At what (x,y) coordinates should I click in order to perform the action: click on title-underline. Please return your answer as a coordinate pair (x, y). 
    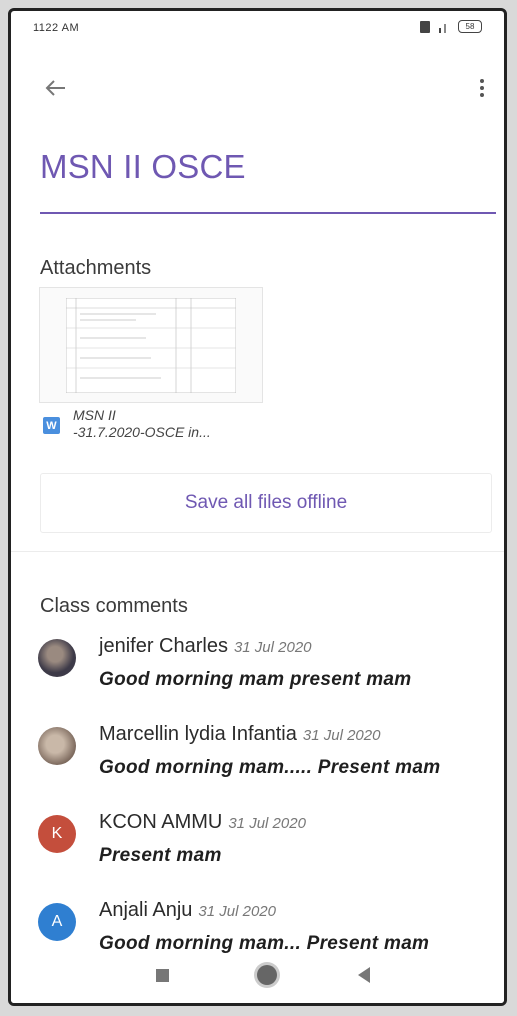
    Looking at the image, I should click on (268, 213).